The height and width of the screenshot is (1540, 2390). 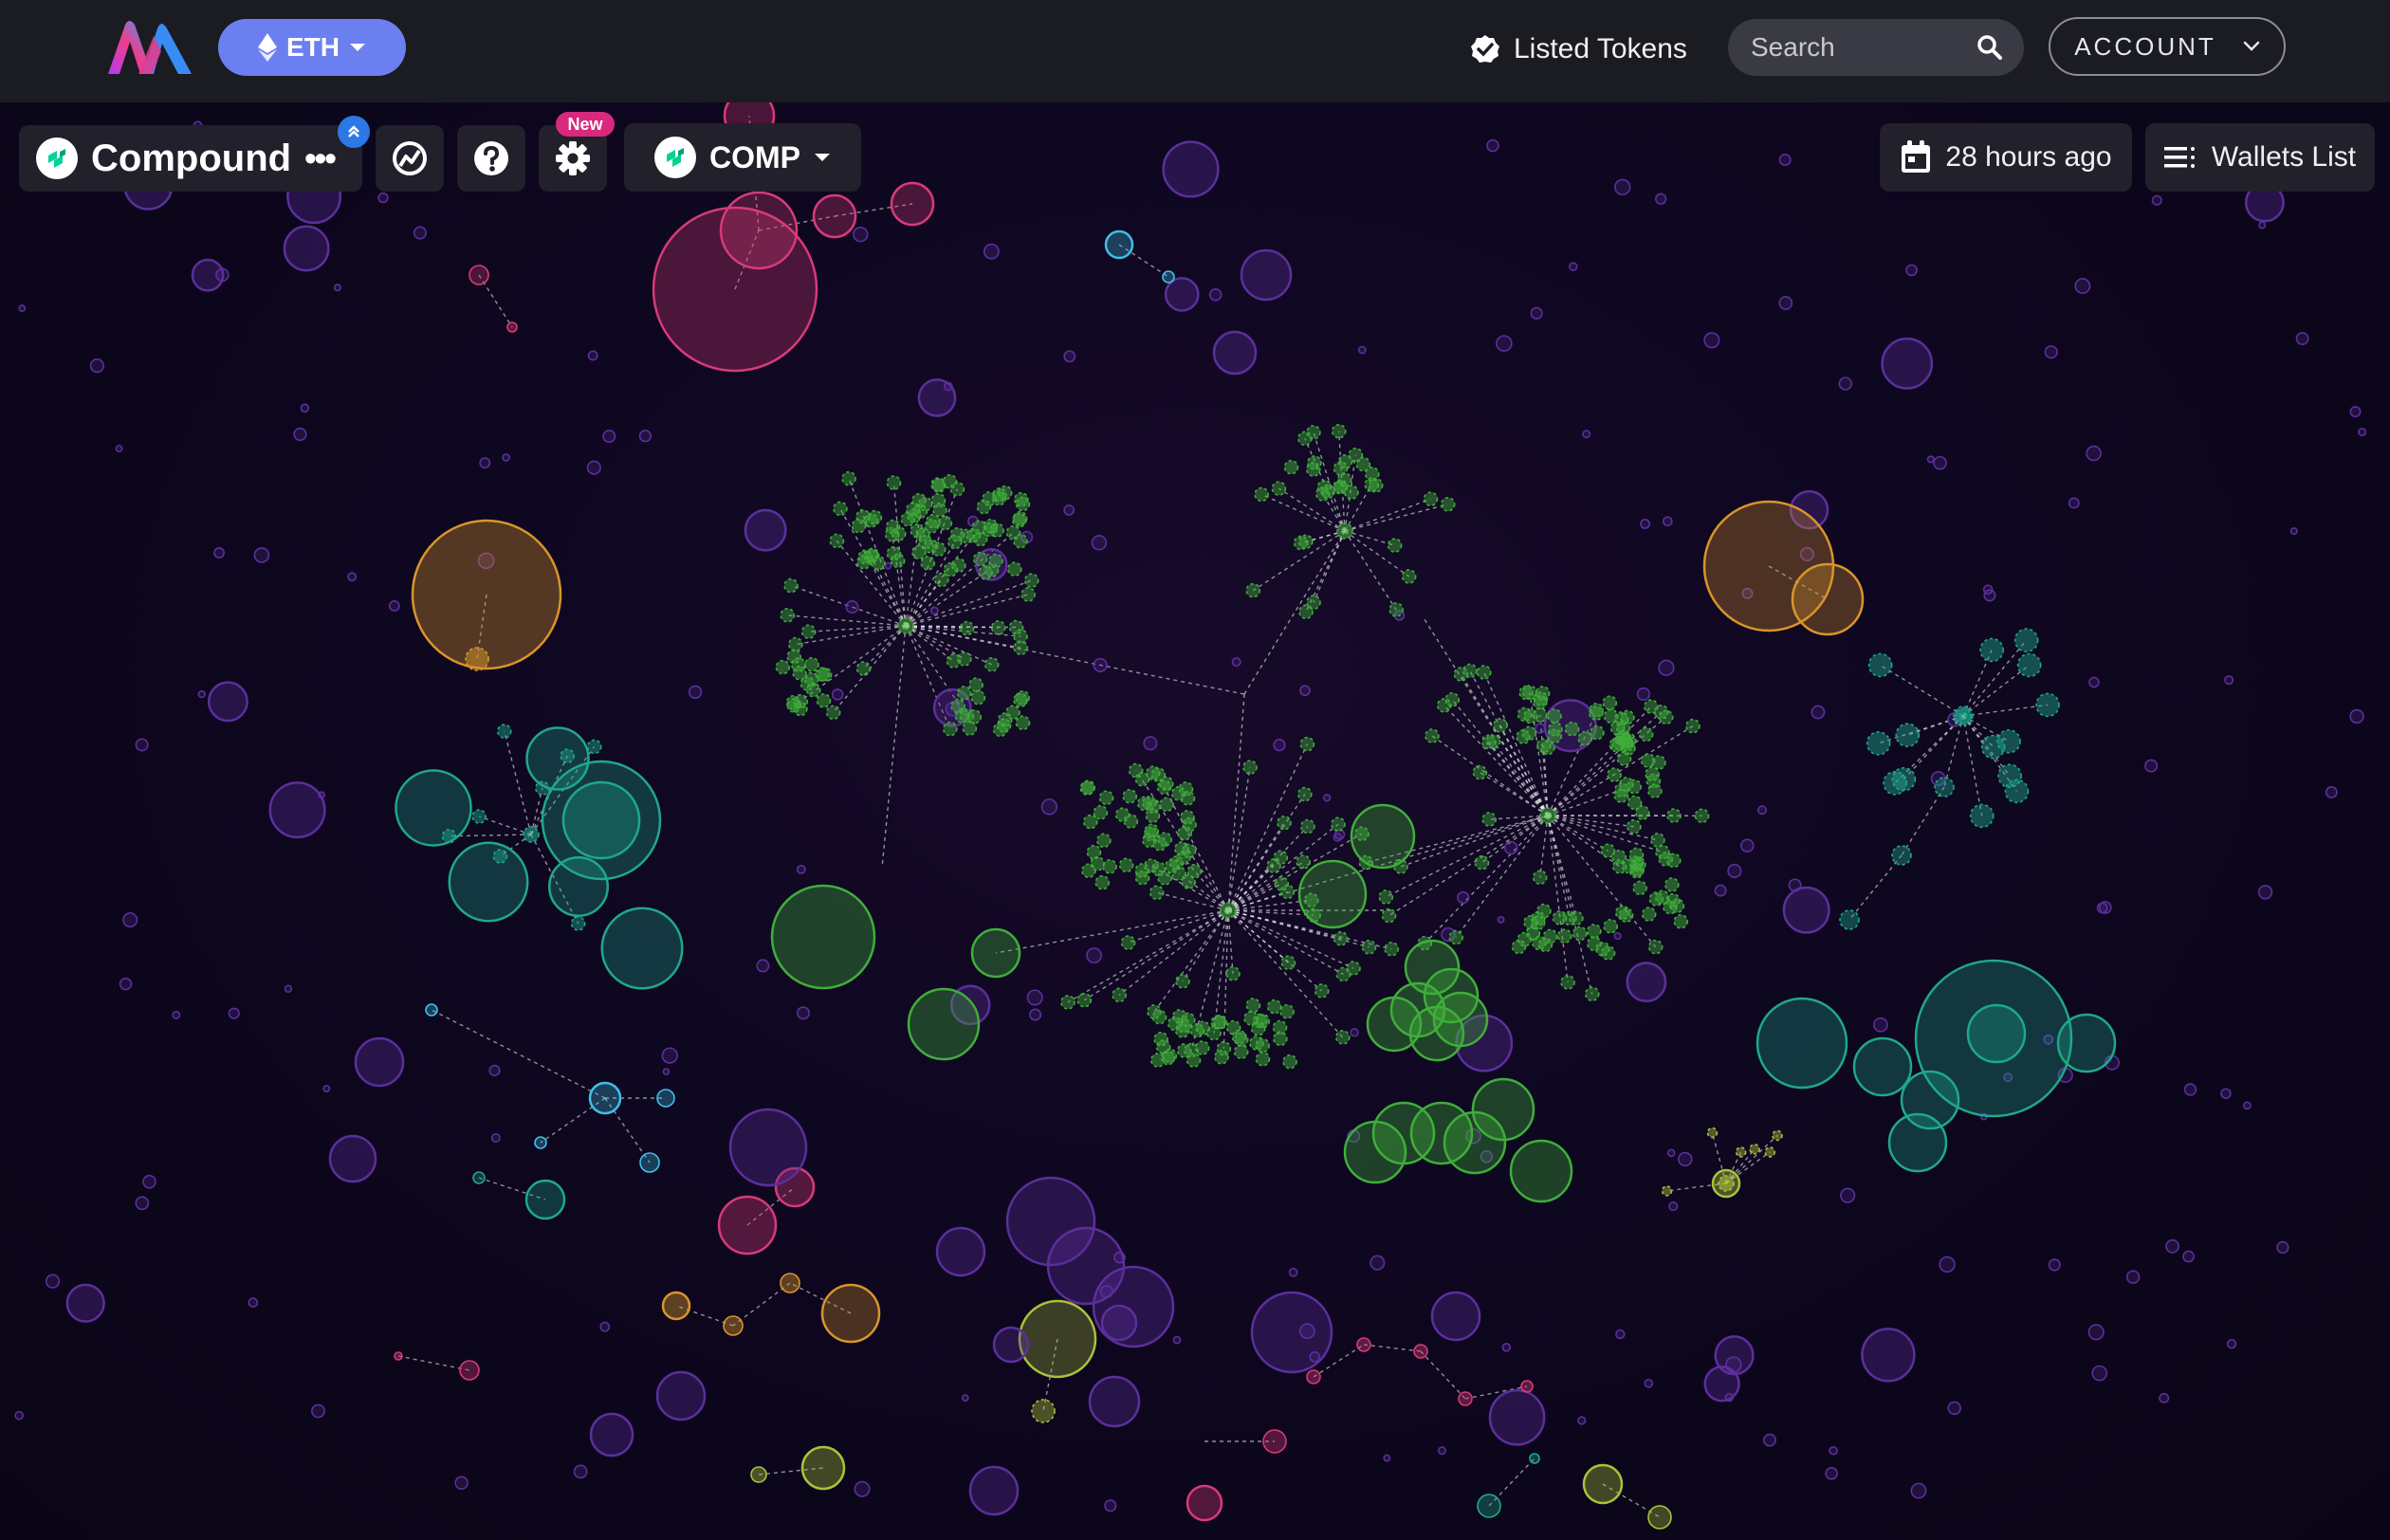 I want to click on more-options-button: •••, so click(x=320, y=158).